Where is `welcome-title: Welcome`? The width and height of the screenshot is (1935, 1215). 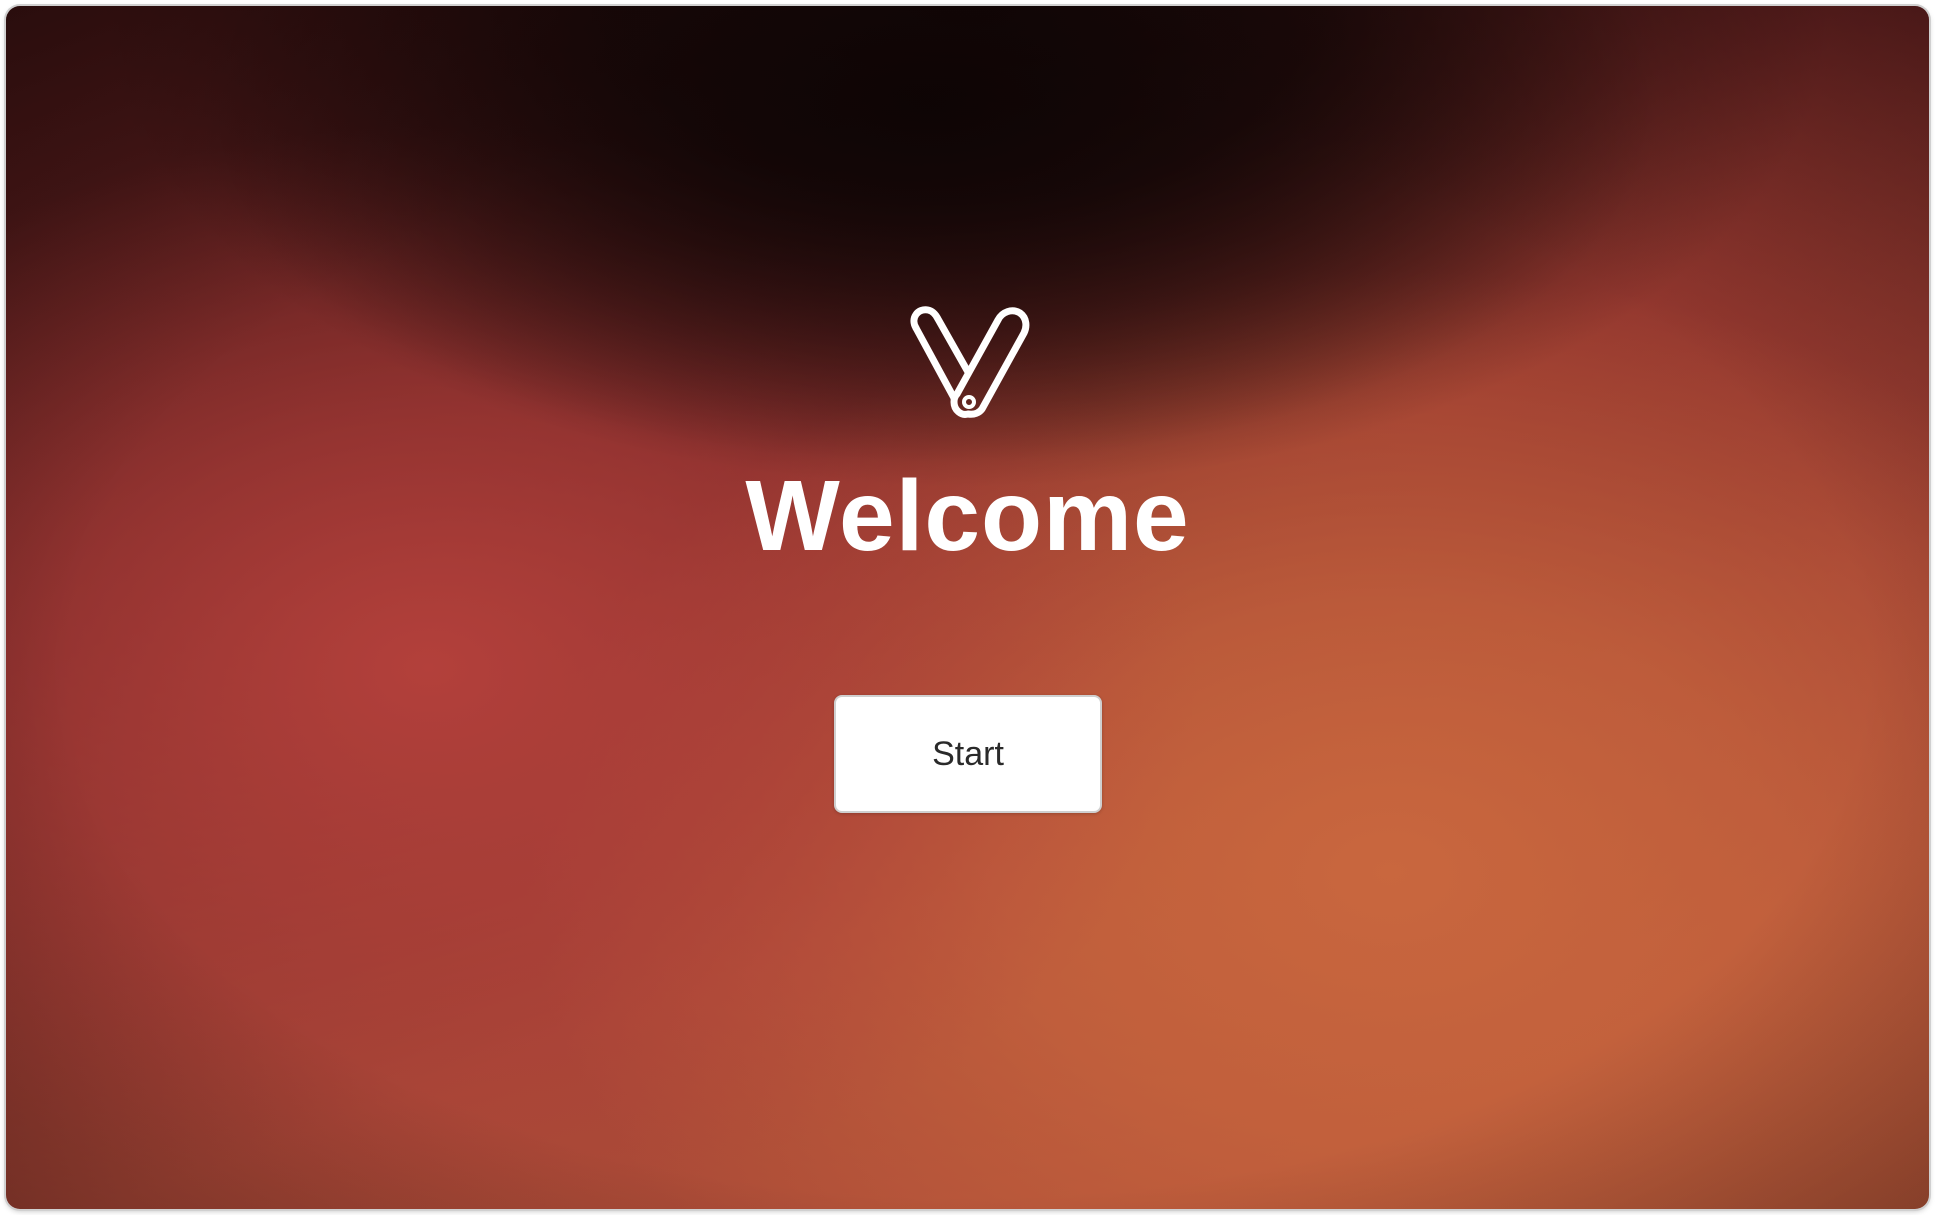
welcome-title: Welcome is located at coordinates (967, 516).